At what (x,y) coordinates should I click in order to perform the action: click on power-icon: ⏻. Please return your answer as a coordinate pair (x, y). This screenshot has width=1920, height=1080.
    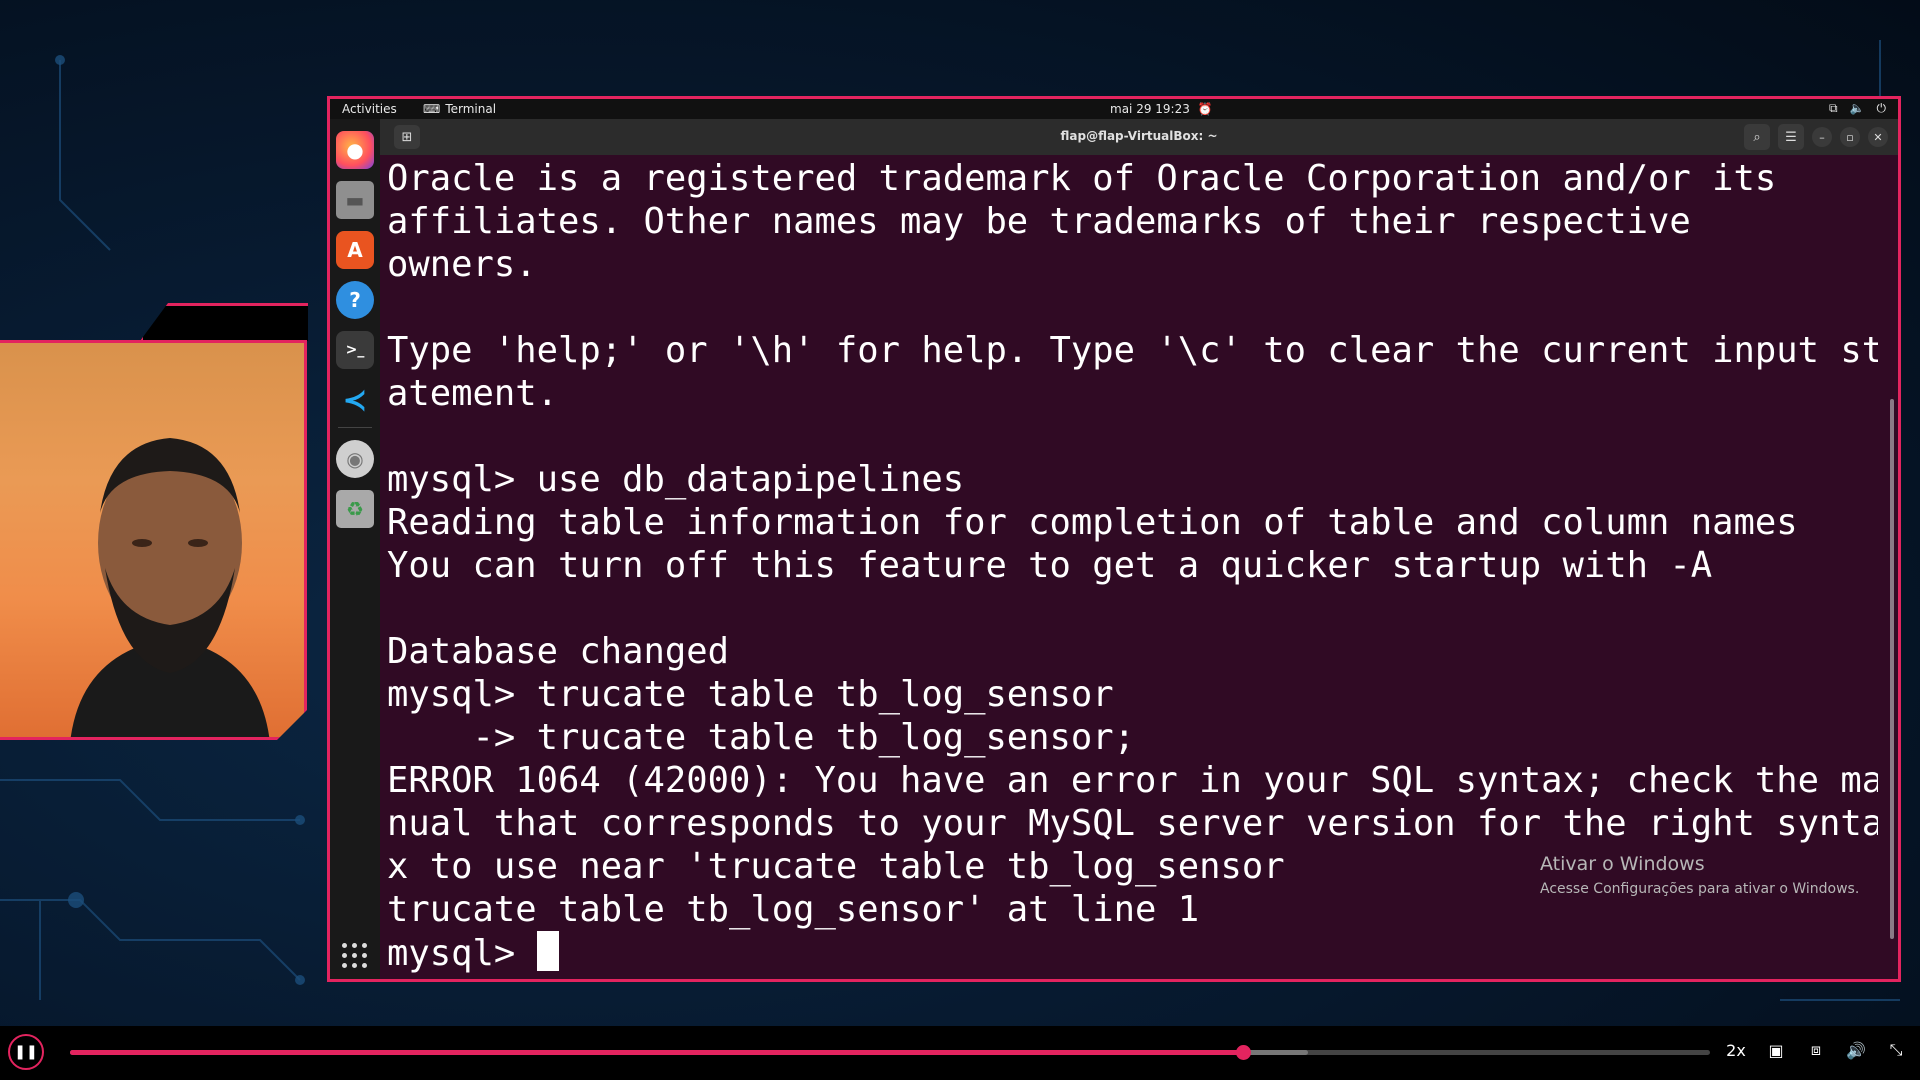
    Looking at the image, I should click on (1881, 108).